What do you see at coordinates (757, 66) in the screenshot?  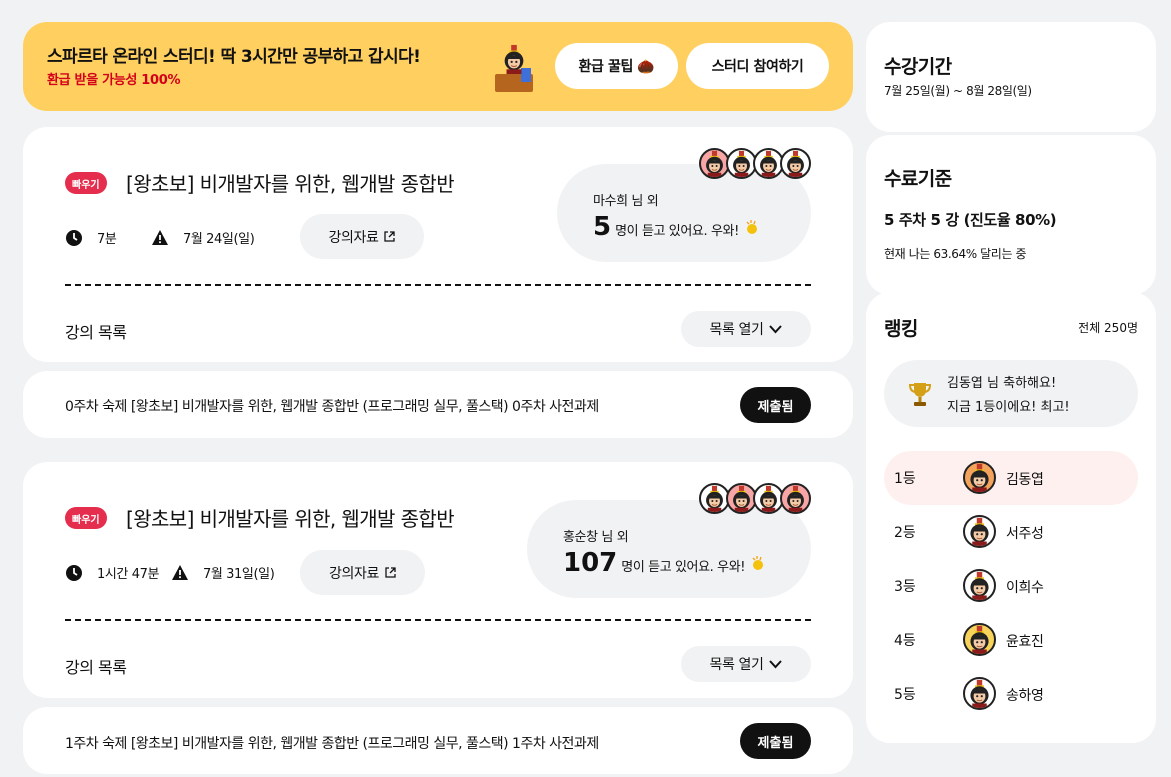 I see `join-study-button: 스터디 참여하기` at bounding box center [757, 66].